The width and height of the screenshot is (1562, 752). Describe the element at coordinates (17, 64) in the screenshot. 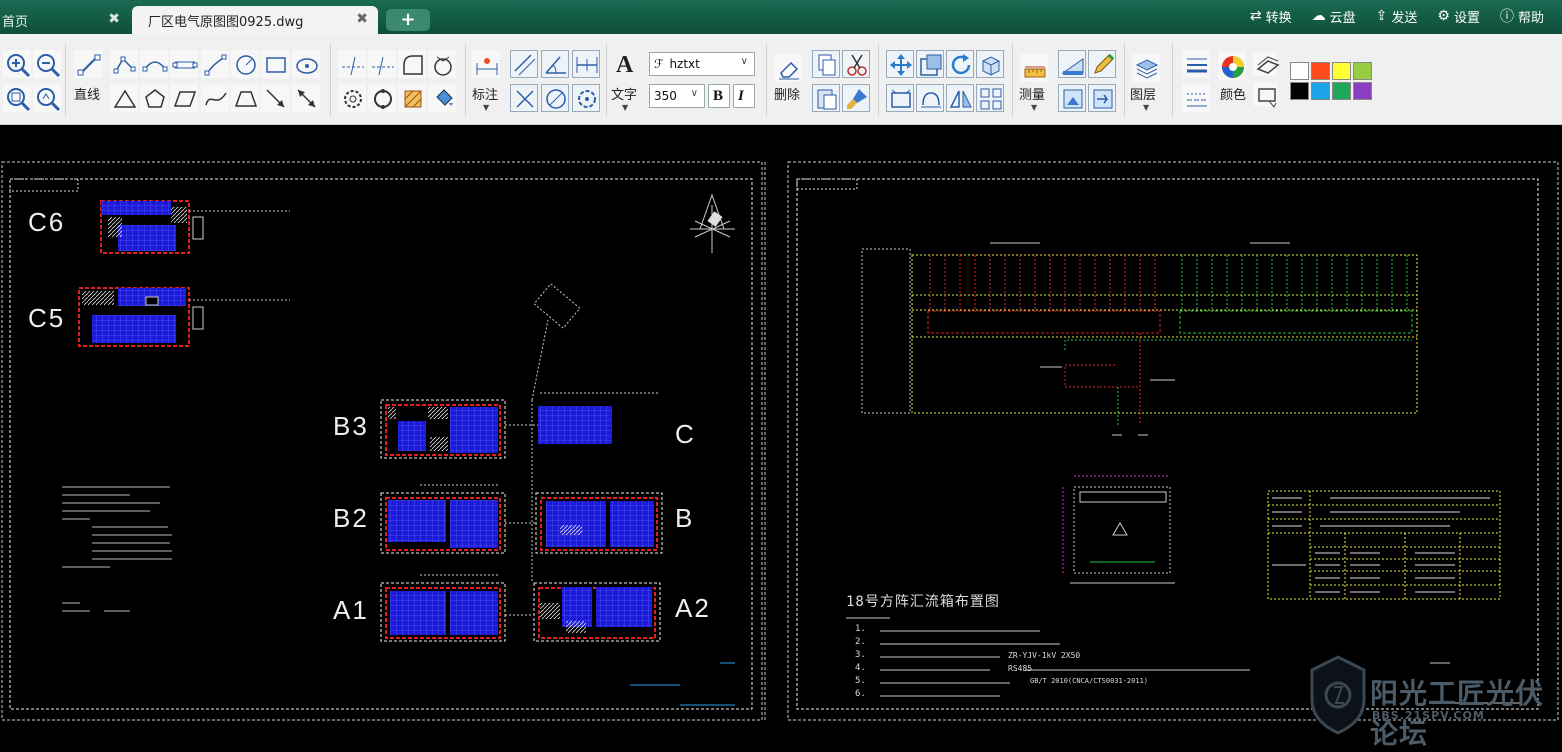

I see `zoom-in-button` at that location.